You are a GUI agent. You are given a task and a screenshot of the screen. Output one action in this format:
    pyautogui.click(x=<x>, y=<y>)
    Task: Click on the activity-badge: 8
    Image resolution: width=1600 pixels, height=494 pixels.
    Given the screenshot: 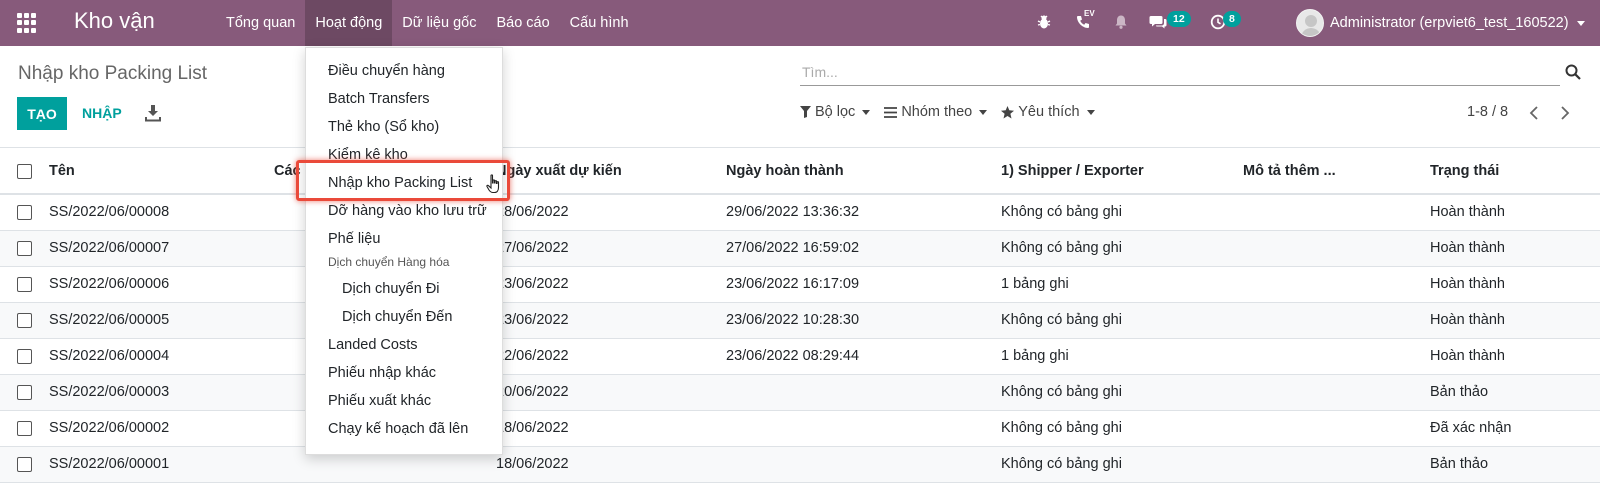 What is the action you would take?
    pyautogui.click(x=1232, y=19)
    